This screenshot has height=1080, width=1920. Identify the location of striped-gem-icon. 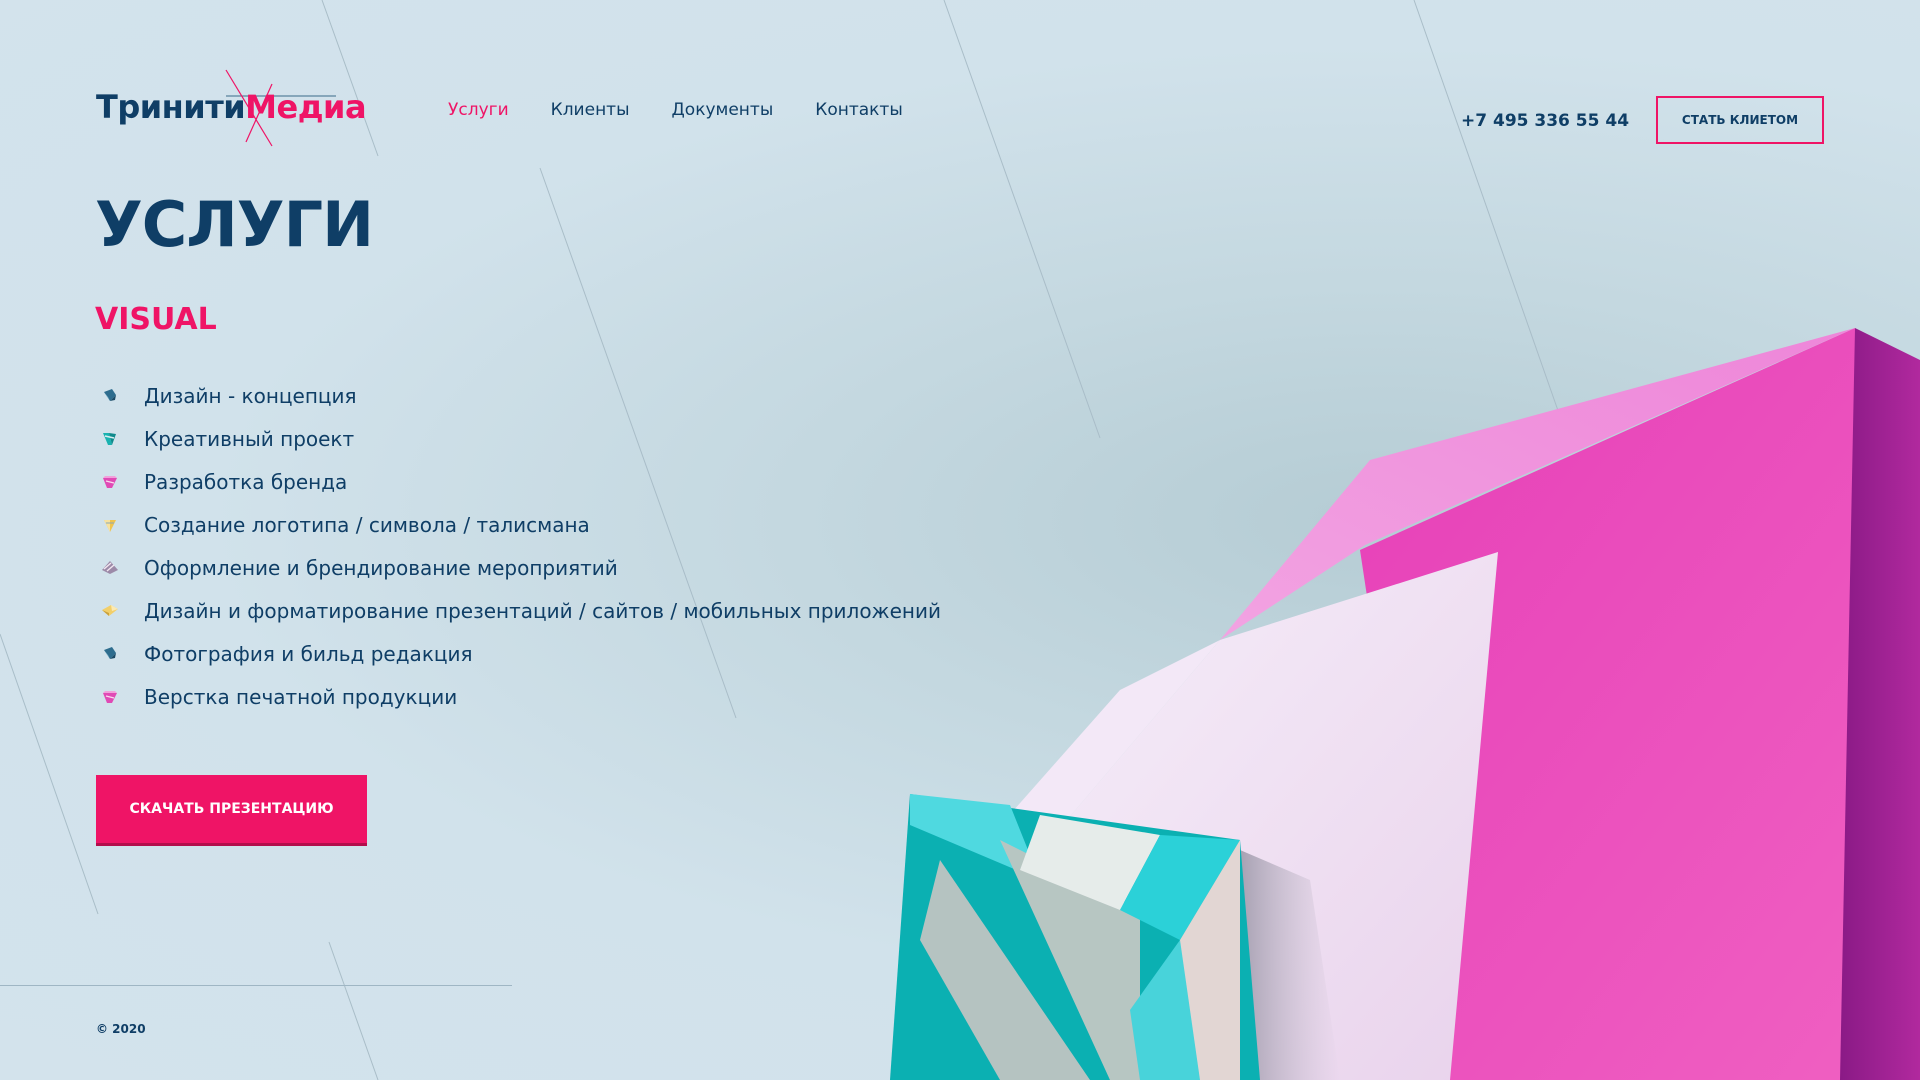
(110, 567).